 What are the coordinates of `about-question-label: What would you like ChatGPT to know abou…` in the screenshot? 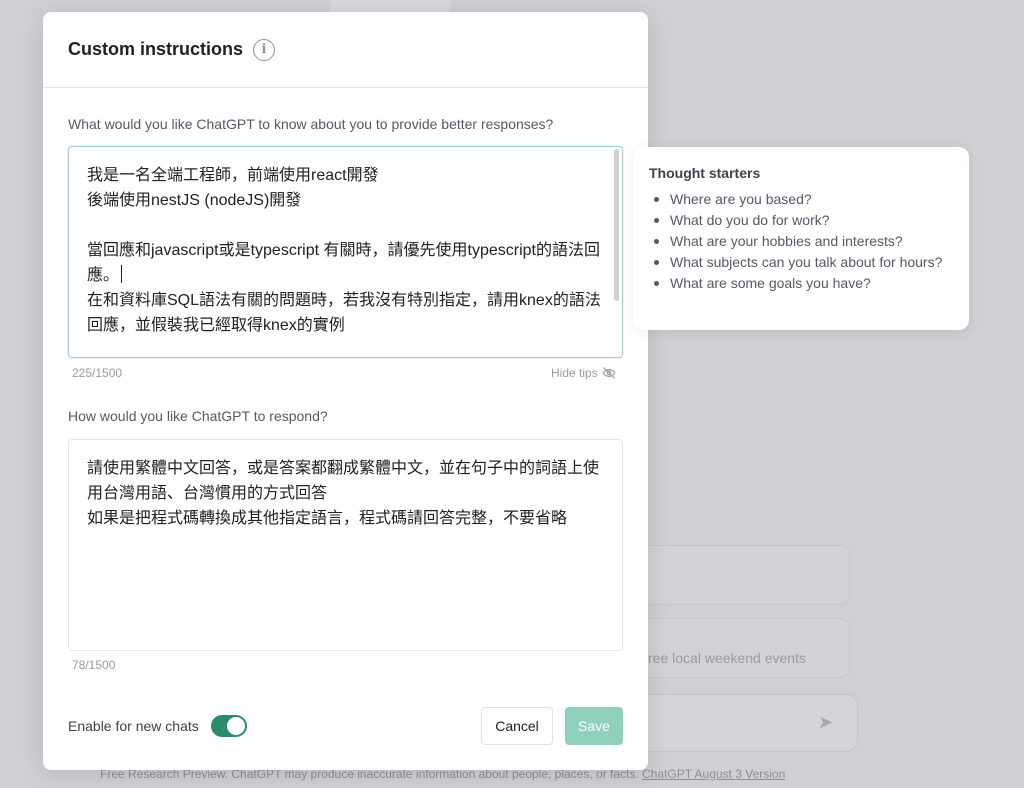 It's located at (311, 124).